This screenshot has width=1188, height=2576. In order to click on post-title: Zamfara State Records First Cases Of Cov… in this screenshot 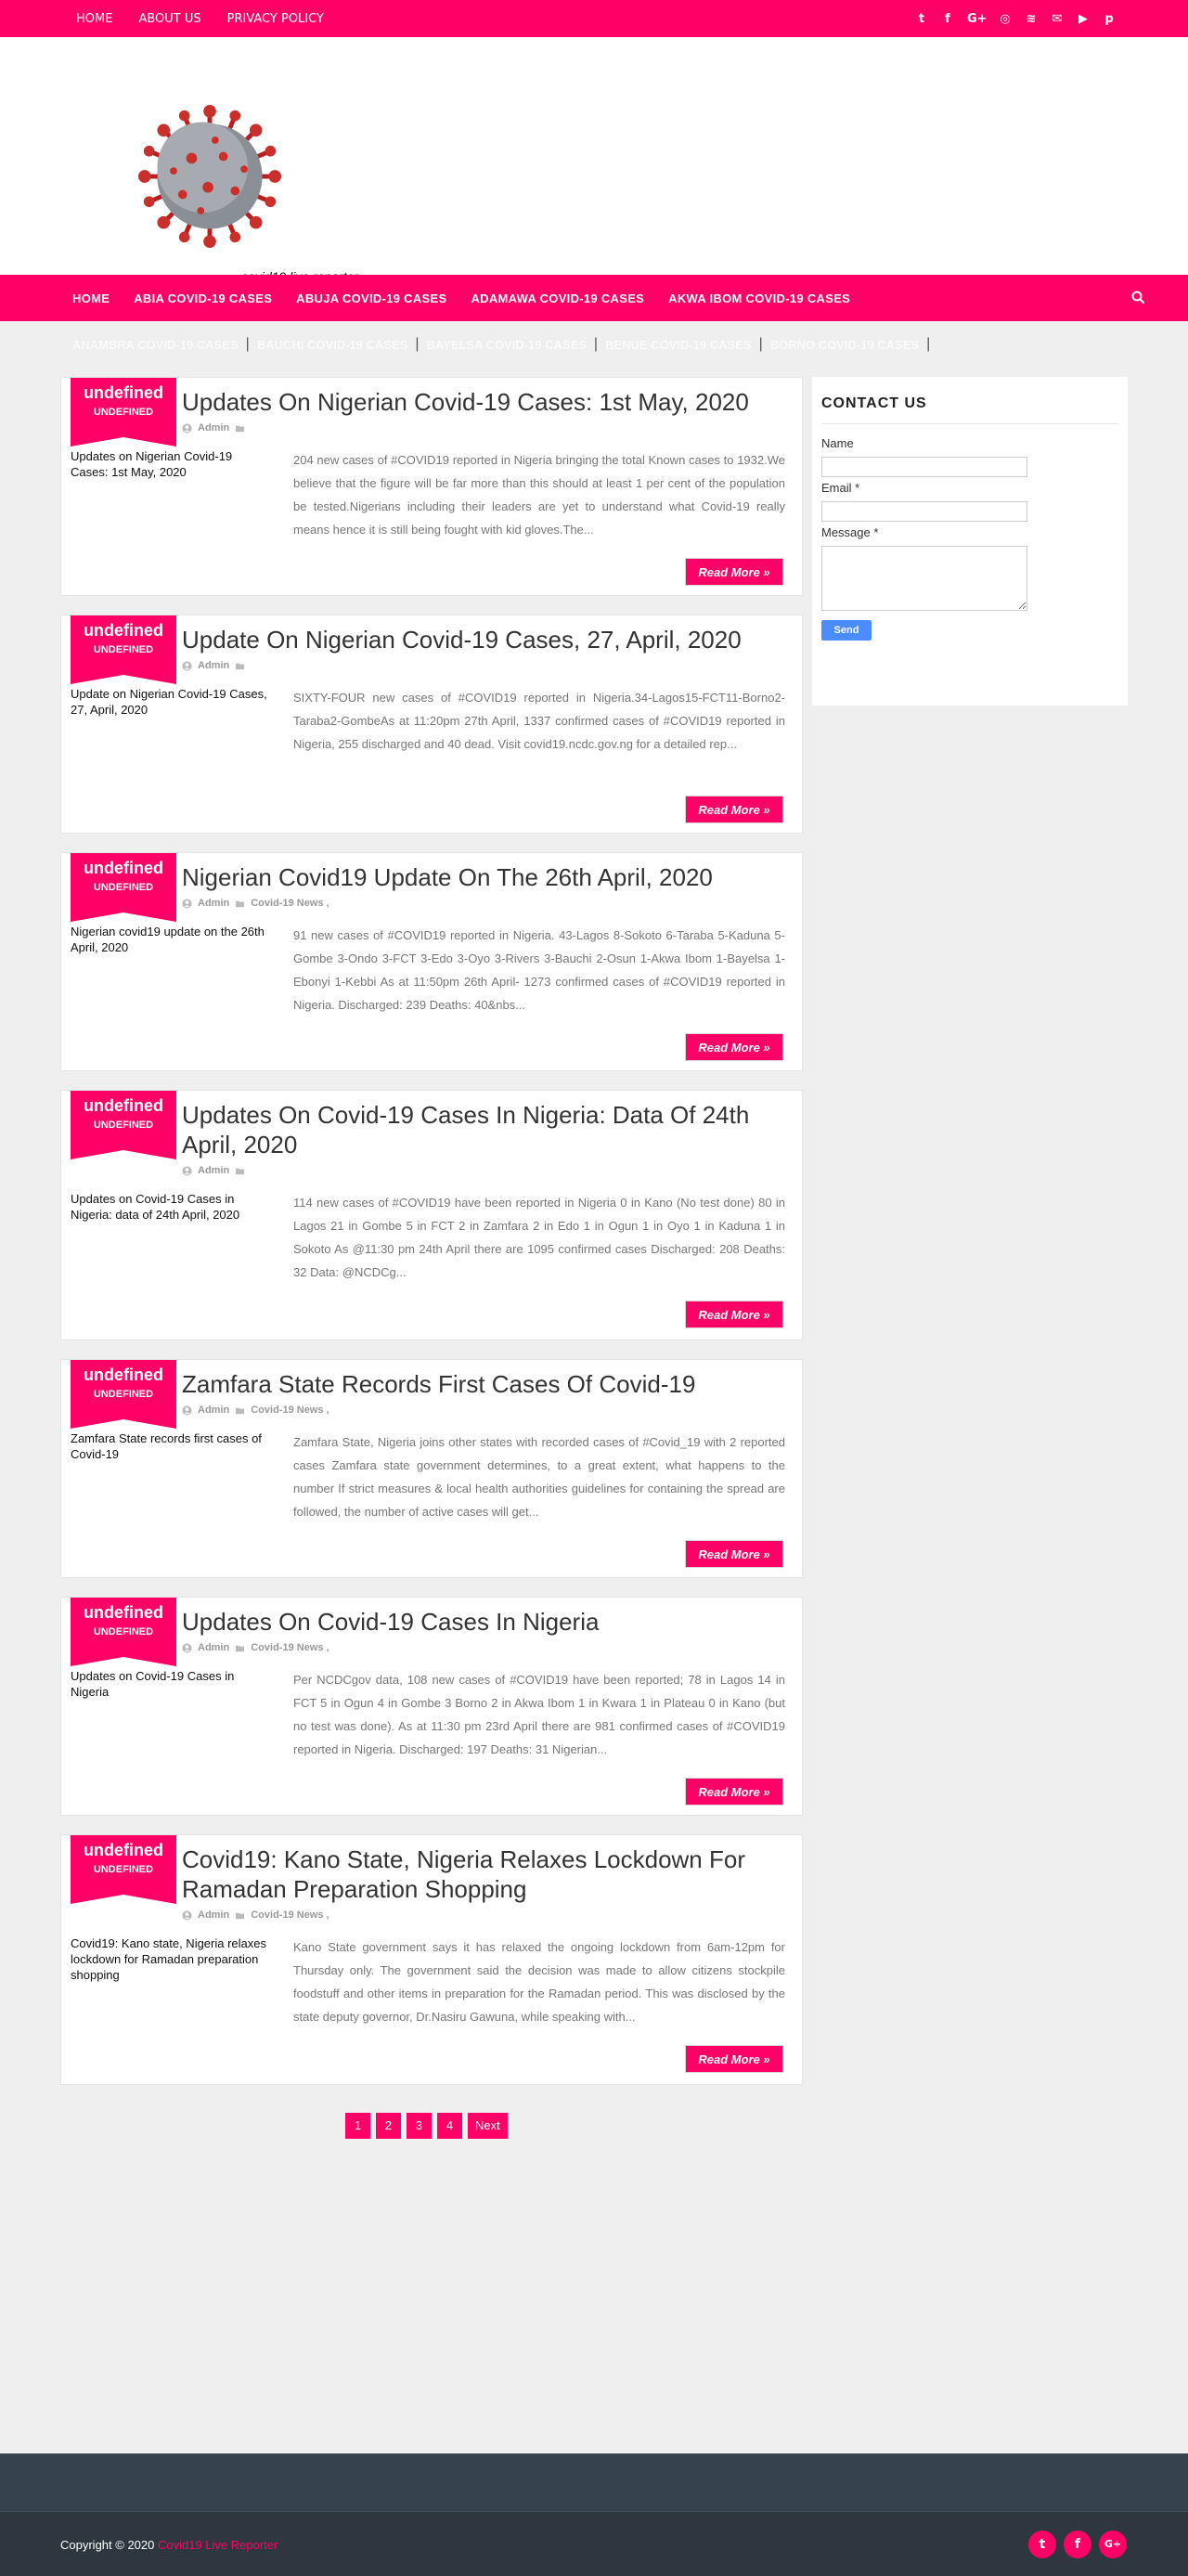, I will do `click(479, 1384)`.